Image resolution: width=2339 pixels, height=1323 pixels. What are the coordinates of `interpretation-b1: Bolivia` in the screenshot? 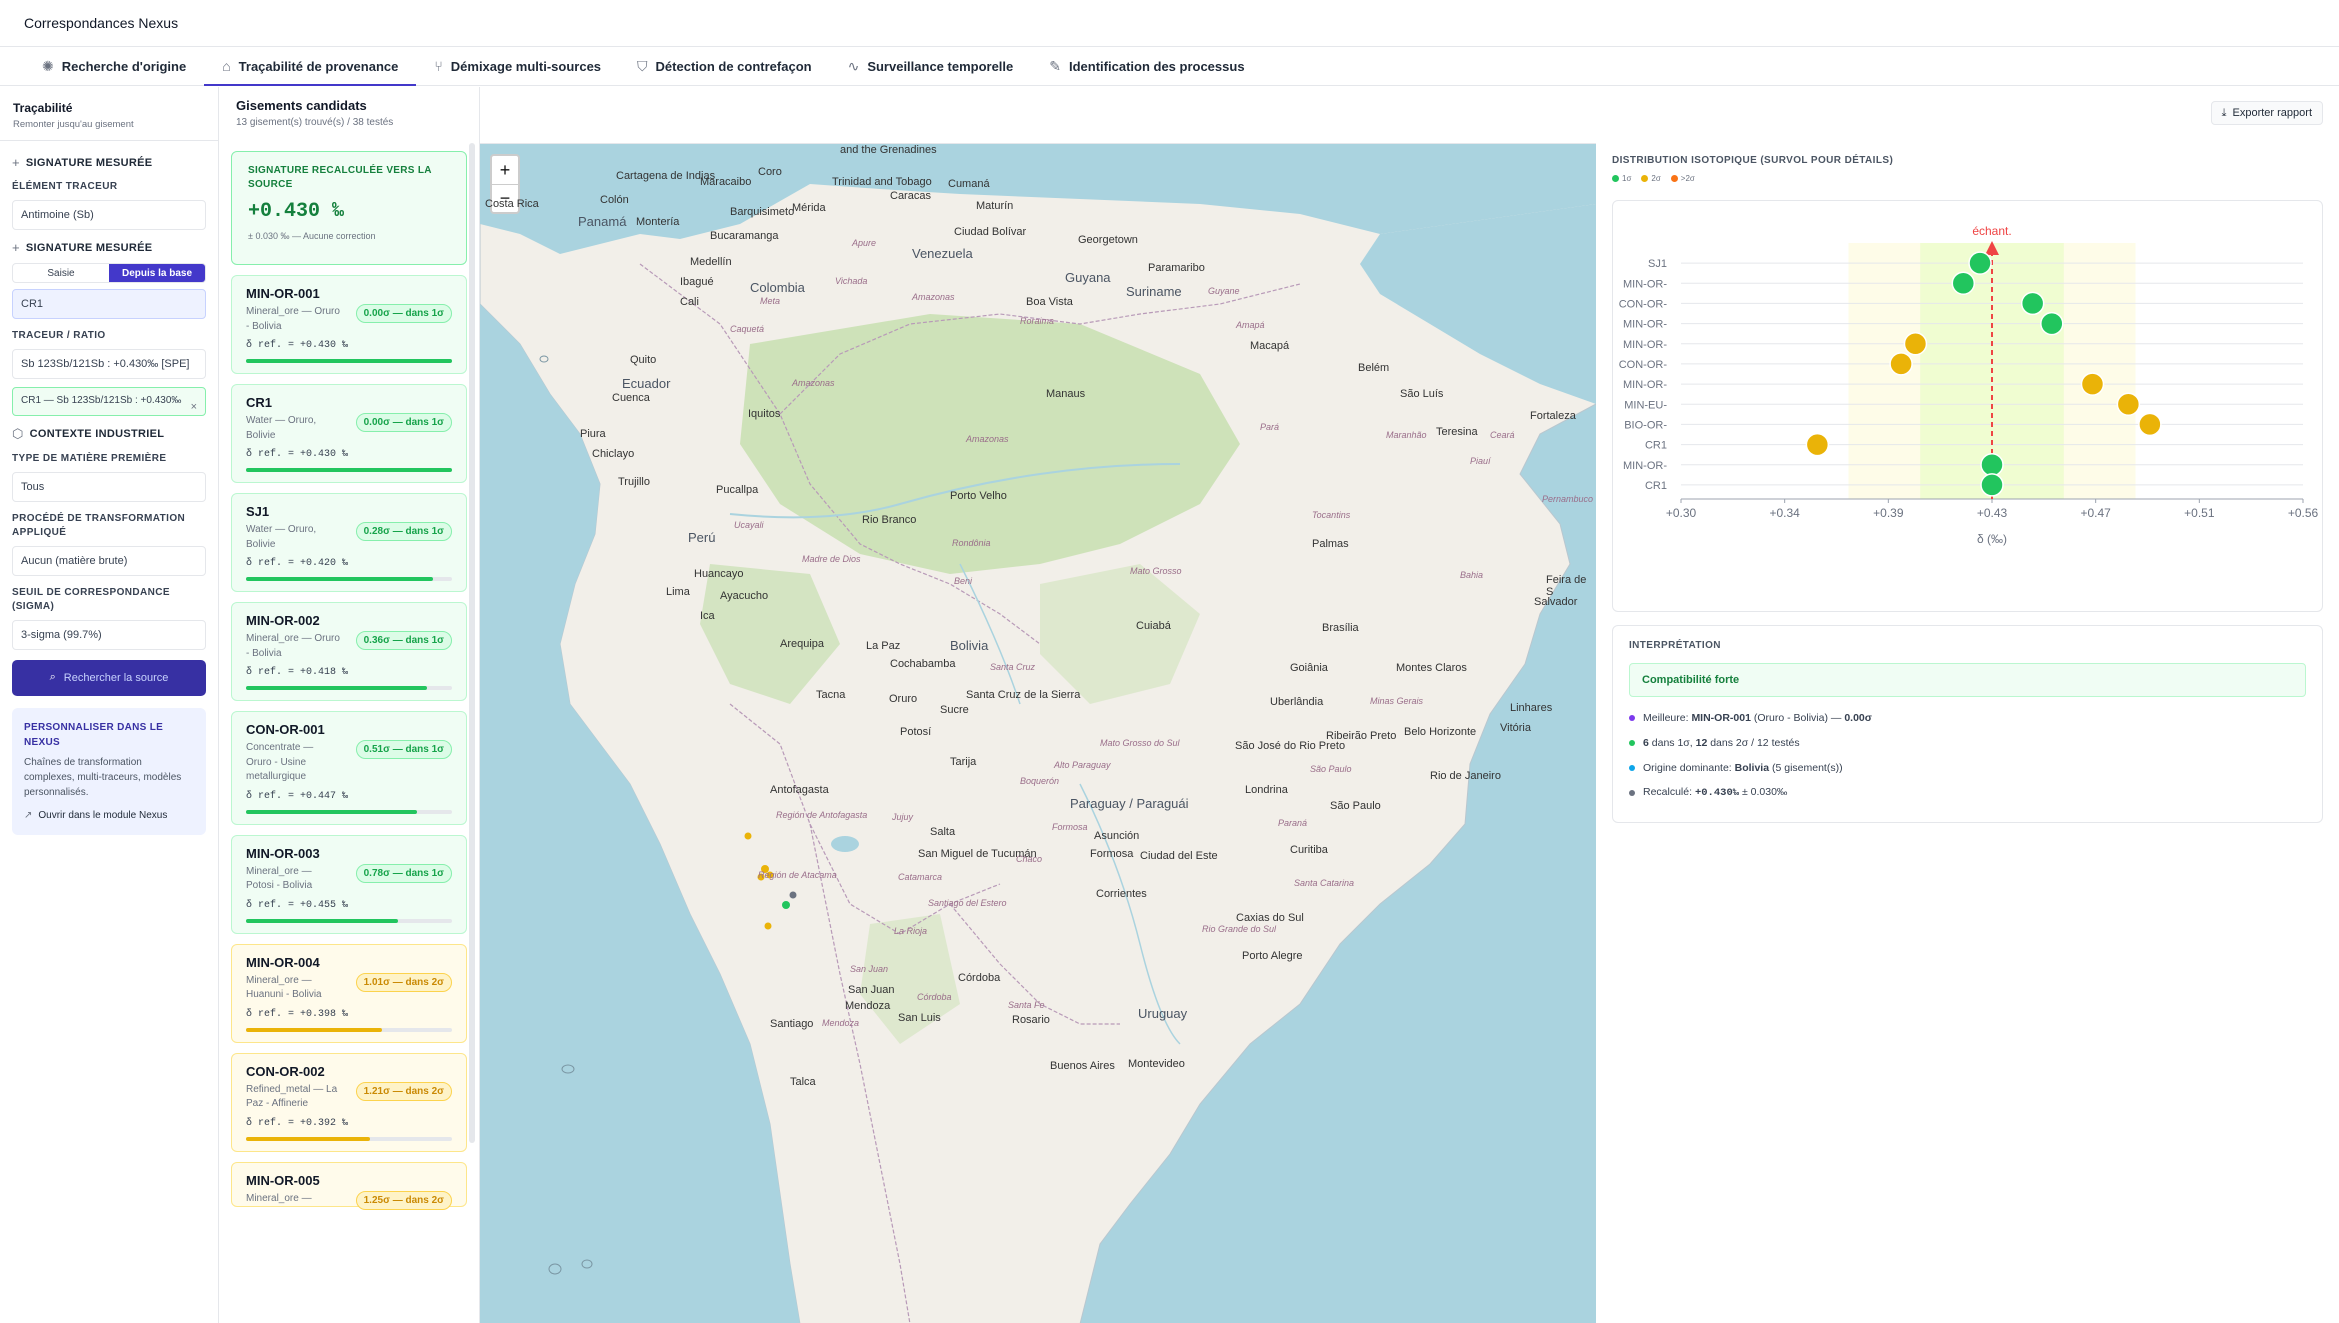 It's located at (1752, 767).